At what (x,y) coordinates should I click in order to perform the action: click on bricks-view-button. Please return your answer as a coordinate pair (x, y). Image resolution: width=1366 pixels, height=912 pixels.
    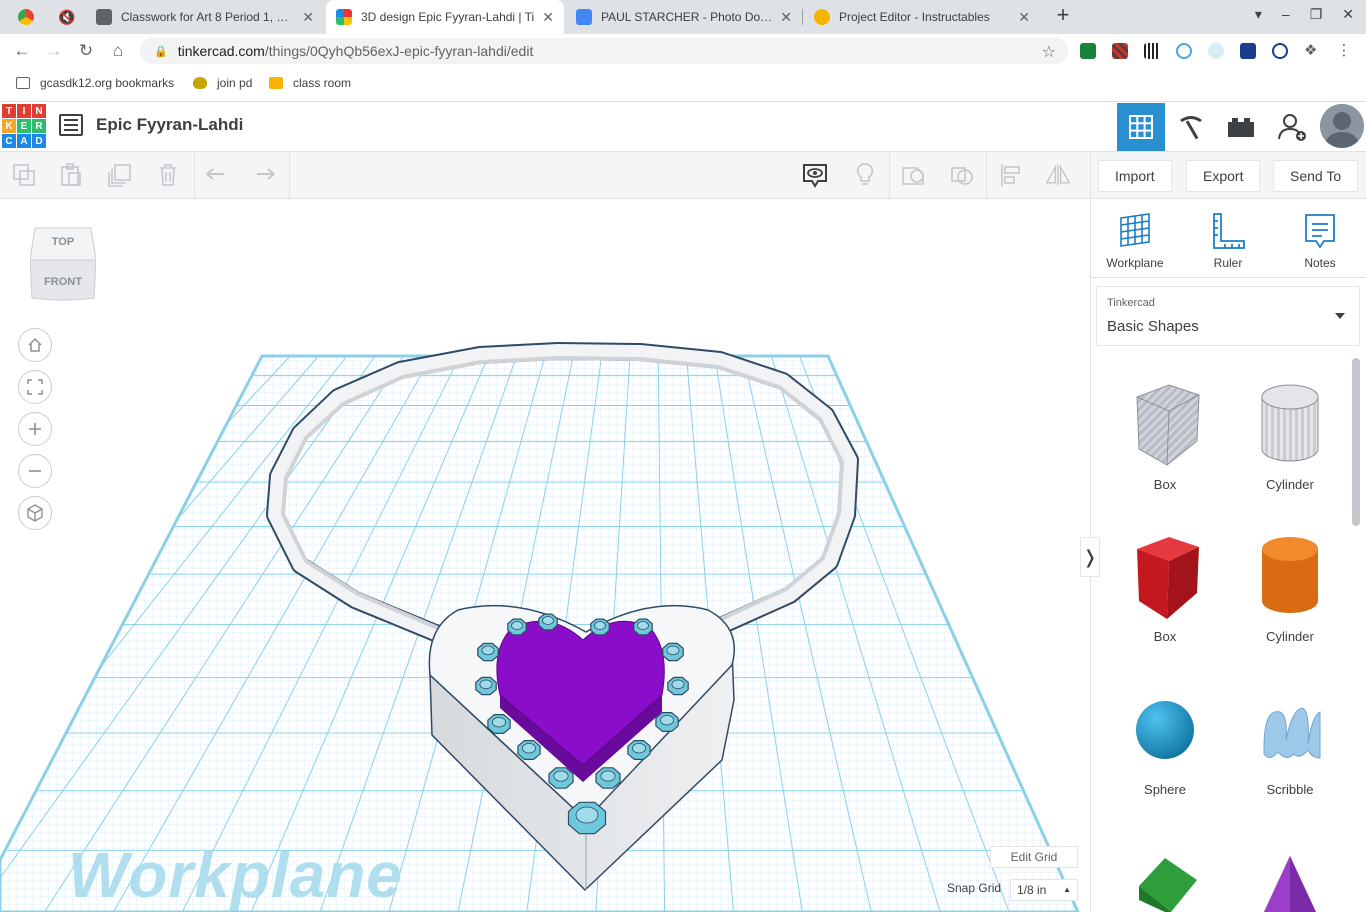
    Looking at the image, I should click on (1241, 127).